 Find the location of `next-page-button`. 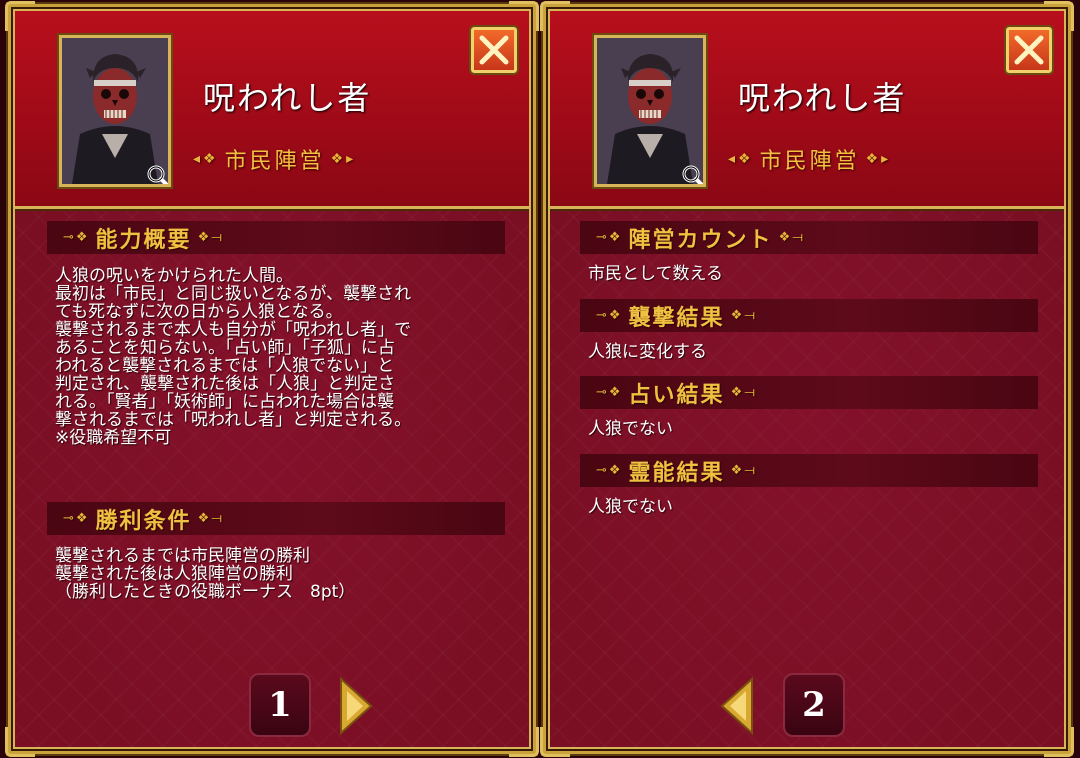

next-page-button is located at coordinates (356, 706).